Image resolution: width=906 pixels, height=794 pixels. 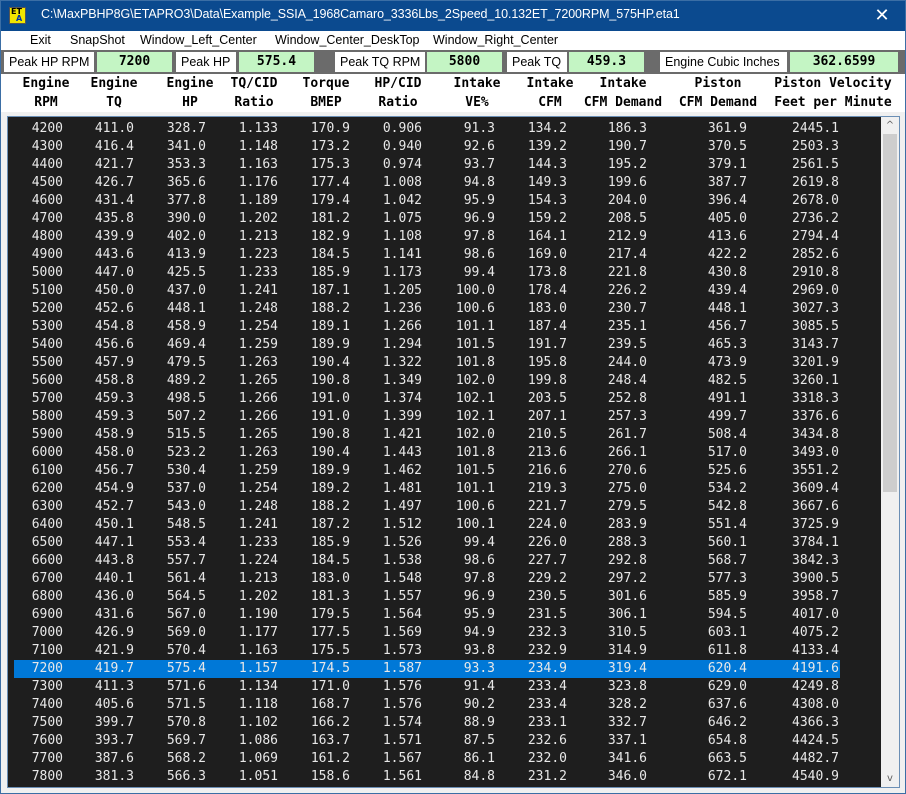 I want to click on cell-intake-cfm-demand: 239.5, so click(x=627, y=344).